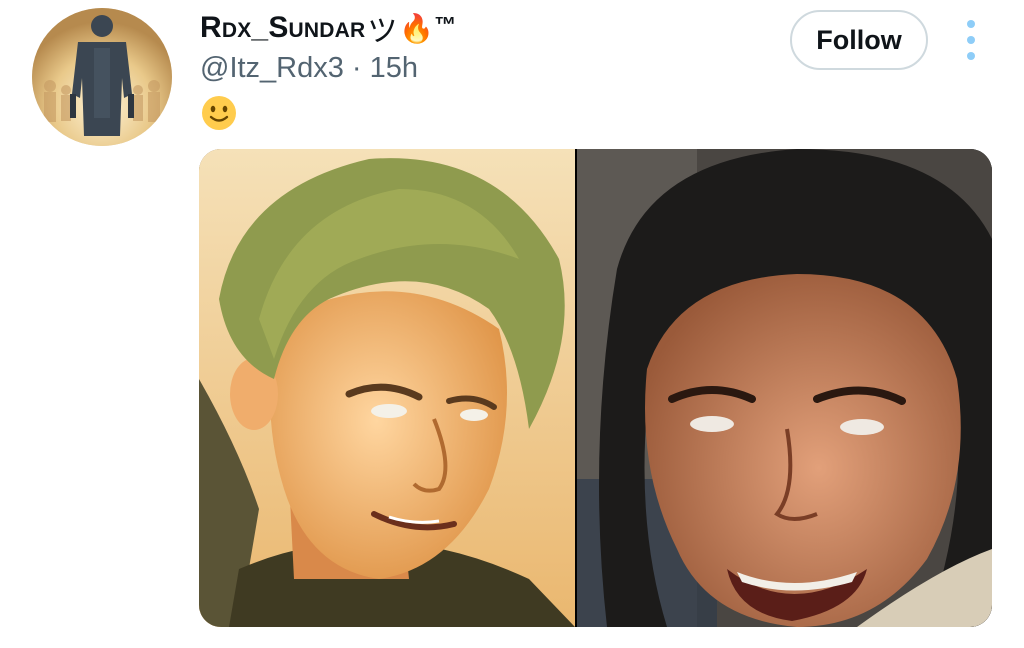 The width and height of the screenshot is (1024, 648). I want to click on author-name-row: Rdx_Sundar ツ 🔥 ™, so click(328, 28).